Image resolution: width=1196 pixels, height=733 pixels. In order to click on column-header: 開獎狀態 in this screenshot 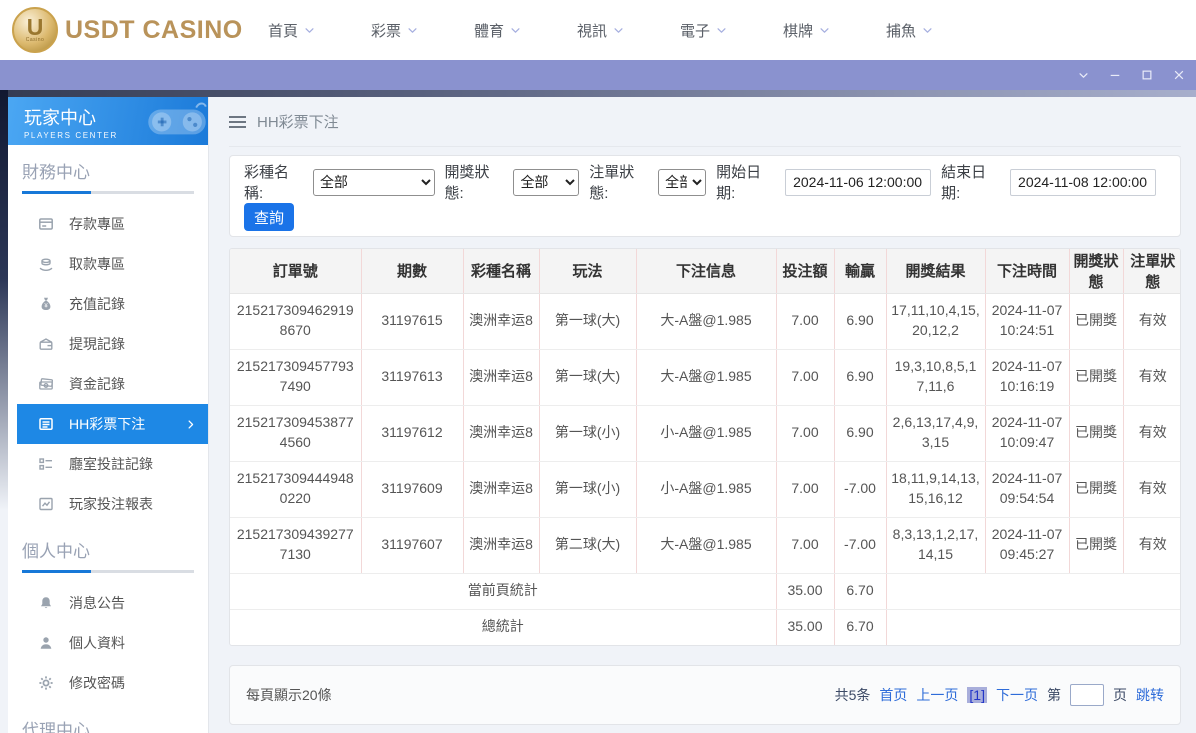, I will do `click(1096, 271)`.